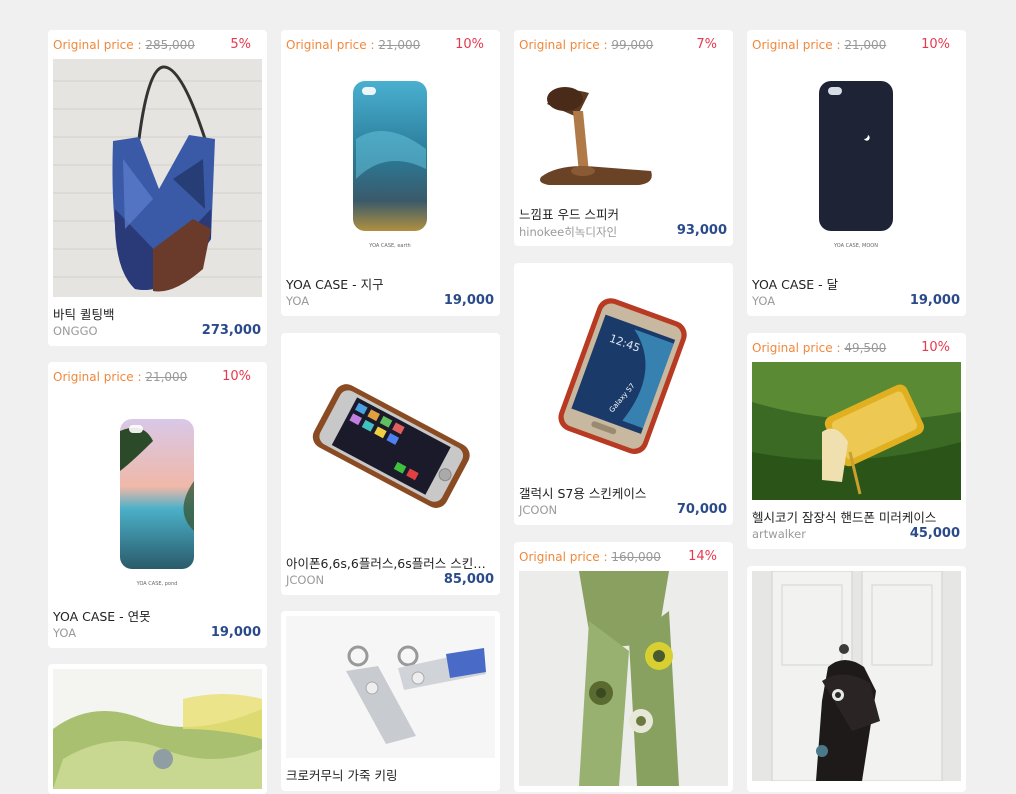 This screenshot has width=1016, height=794. What do you see at coordinates (157, 584) in the screenshot?
I see `image-caption: YOA CASE, pond` at bounding box center [157, 584].